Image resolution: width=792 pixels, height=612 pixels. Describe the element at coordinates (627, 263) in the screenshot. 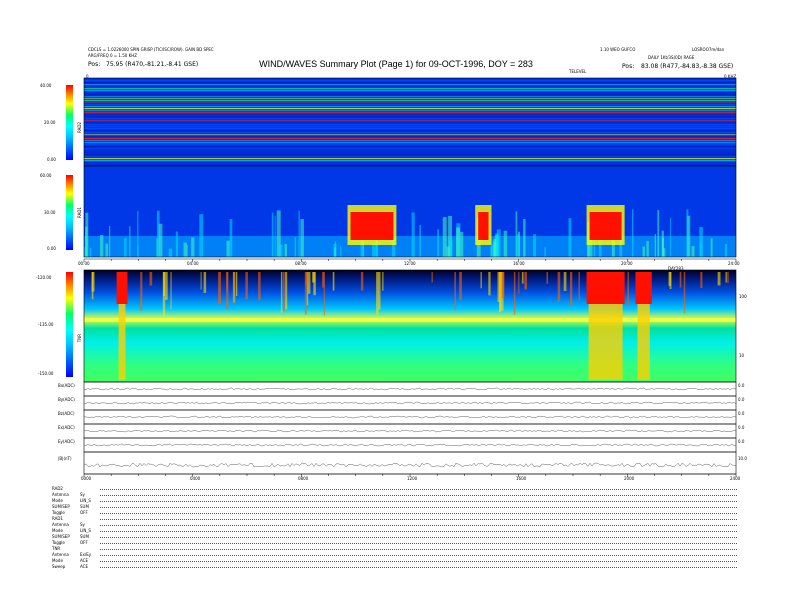

I see `top-tick-5: 20:00` at that location.